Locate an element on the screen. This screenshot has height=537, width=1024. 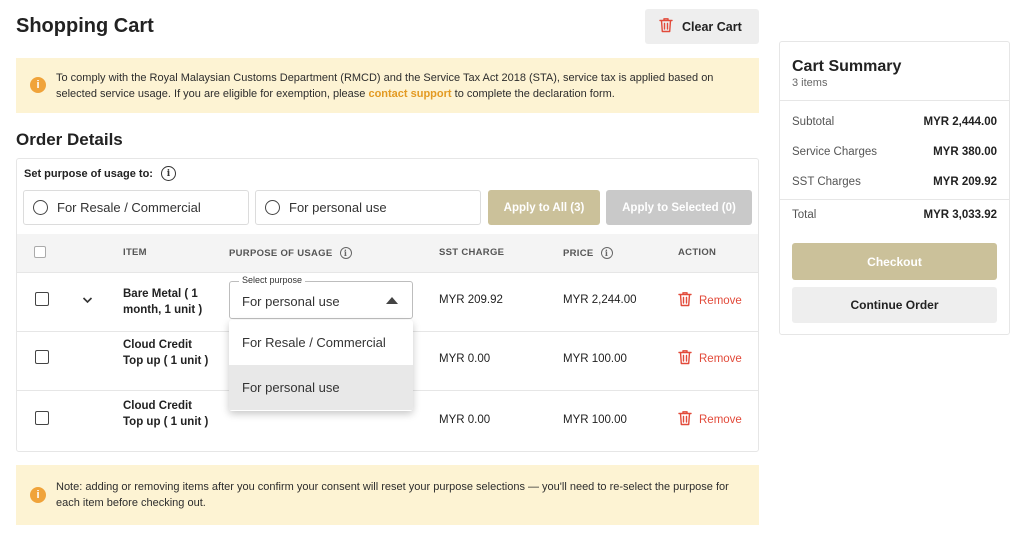
subtotal-row: Subtotal MYR 2,444.00 is located at coordinates (894, 122).